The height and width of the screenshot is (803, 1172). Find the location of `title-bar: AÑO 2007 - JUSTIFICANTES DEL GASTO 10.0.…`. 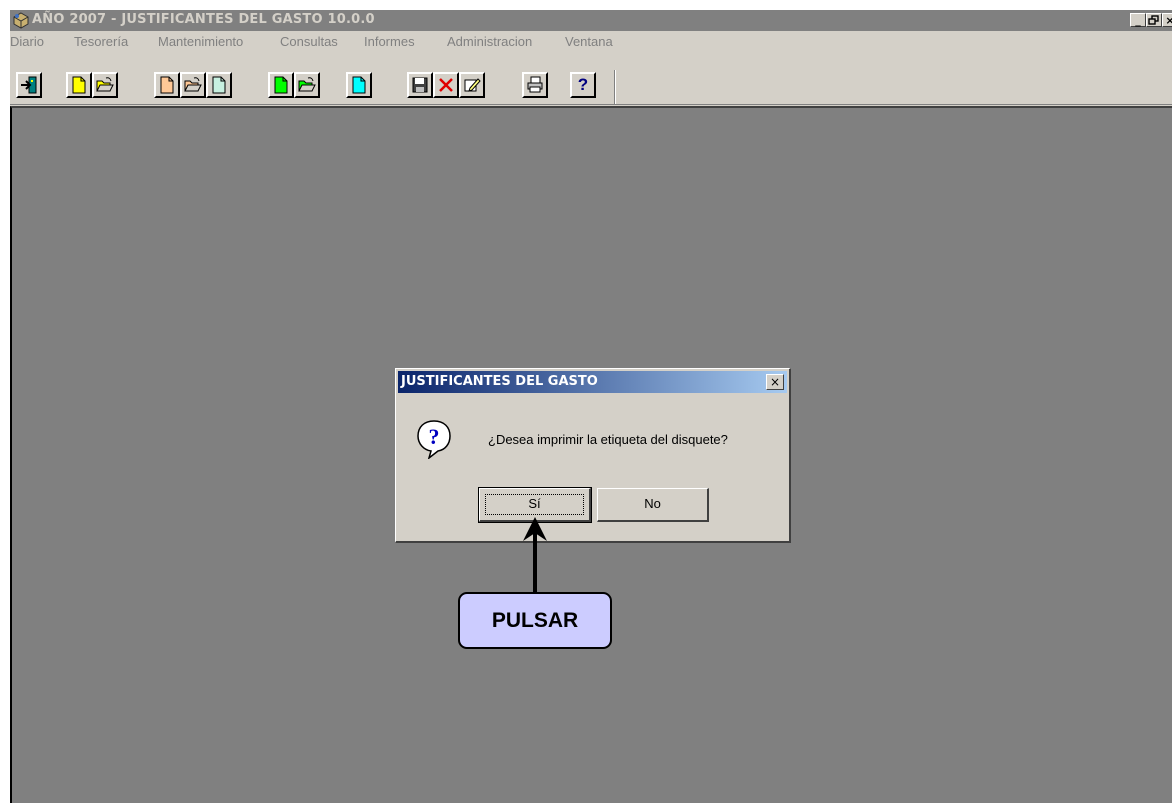

title-bar: AÑO 2007 - JUSTIFICANTES DEL GASTO 10.0.… is located at coordinates (591, 20).